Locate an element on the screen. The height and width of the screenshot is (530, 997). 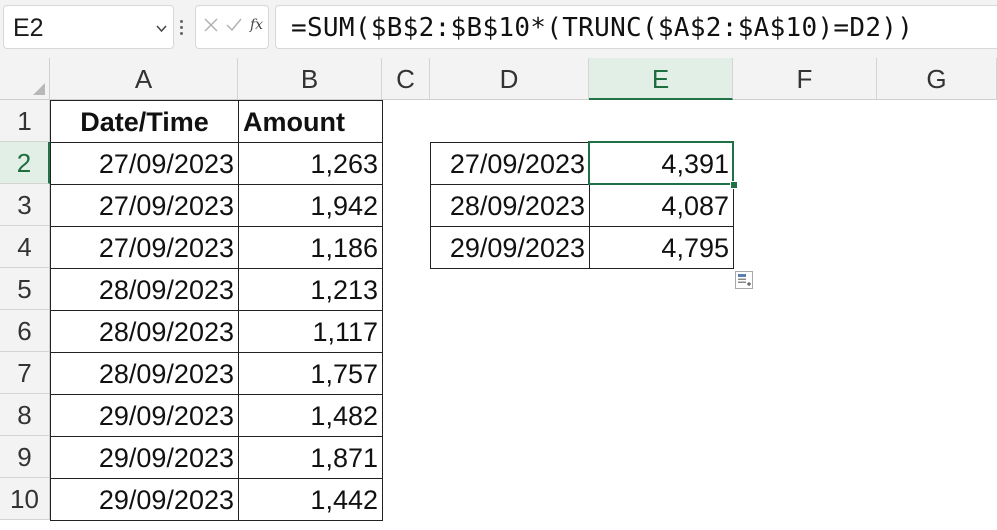
name-box-value: E2 is located at coordinates (28, 28).